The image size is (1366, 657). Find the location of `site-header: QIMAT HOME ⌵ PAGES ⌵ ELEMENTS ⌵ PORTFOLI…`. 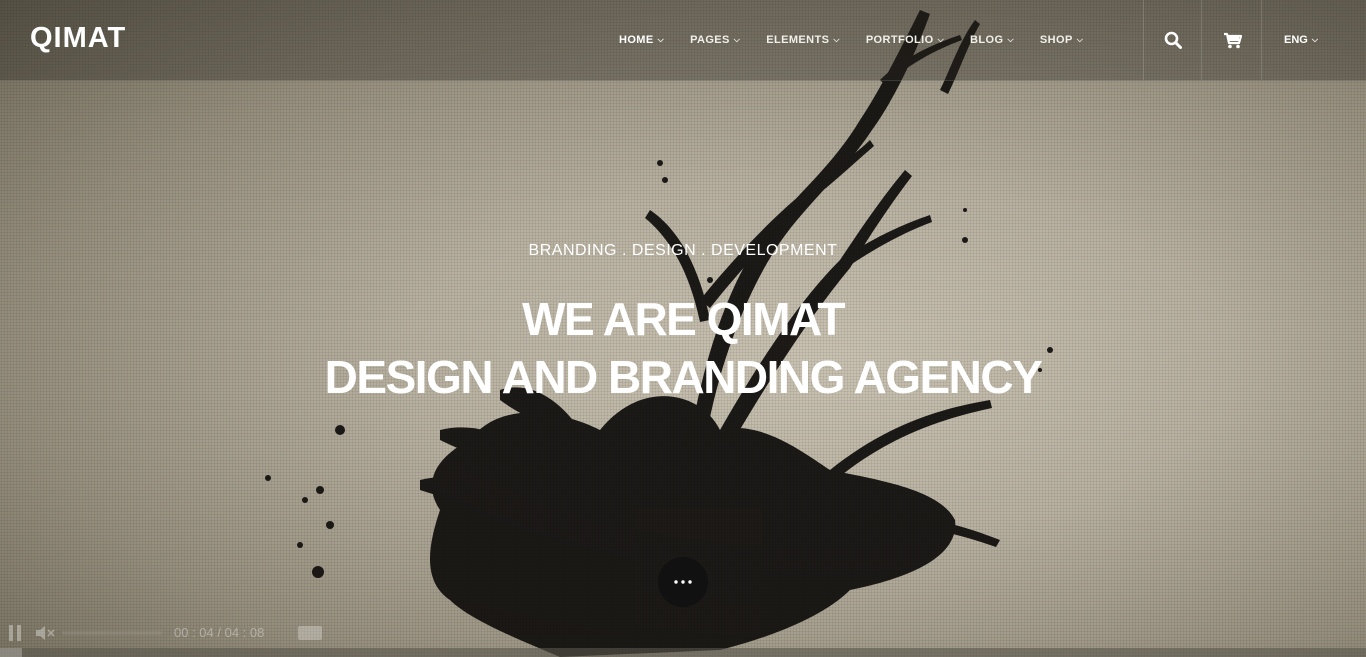

site-header: QIMAT HOME ⌵ PAGES ⌵ ELEMENTS ⌵ PORTFOLI… is located at coordinates (683, 40).